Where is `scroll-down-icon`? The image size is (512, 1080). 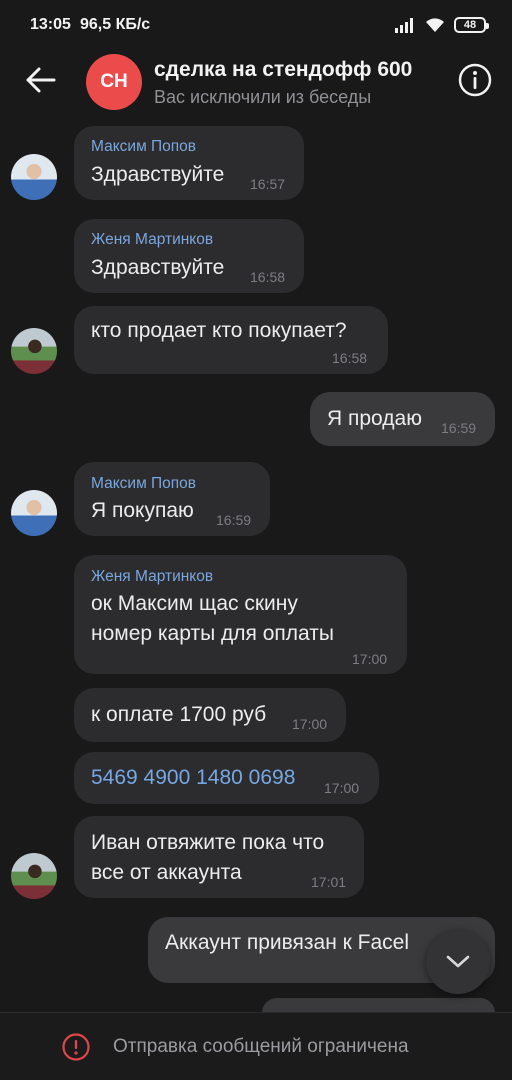
scroll-down-icon is located at coordinates (458, 961).